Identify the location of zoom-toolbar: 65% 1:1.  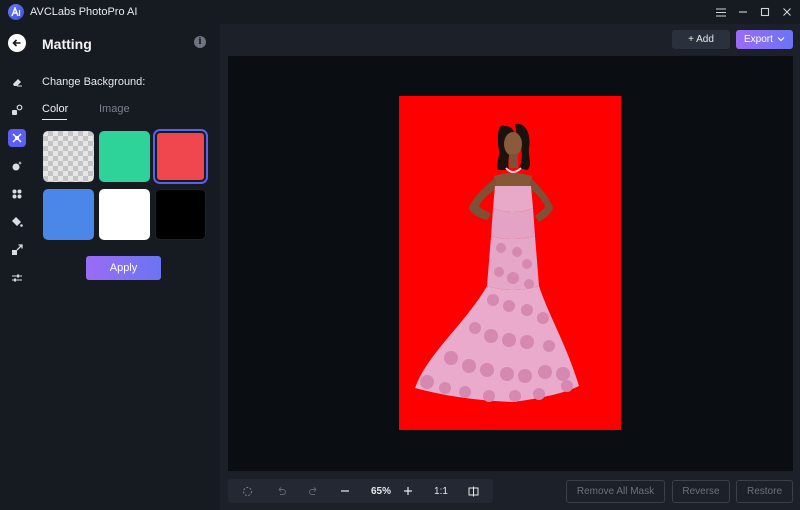
(360, 491).